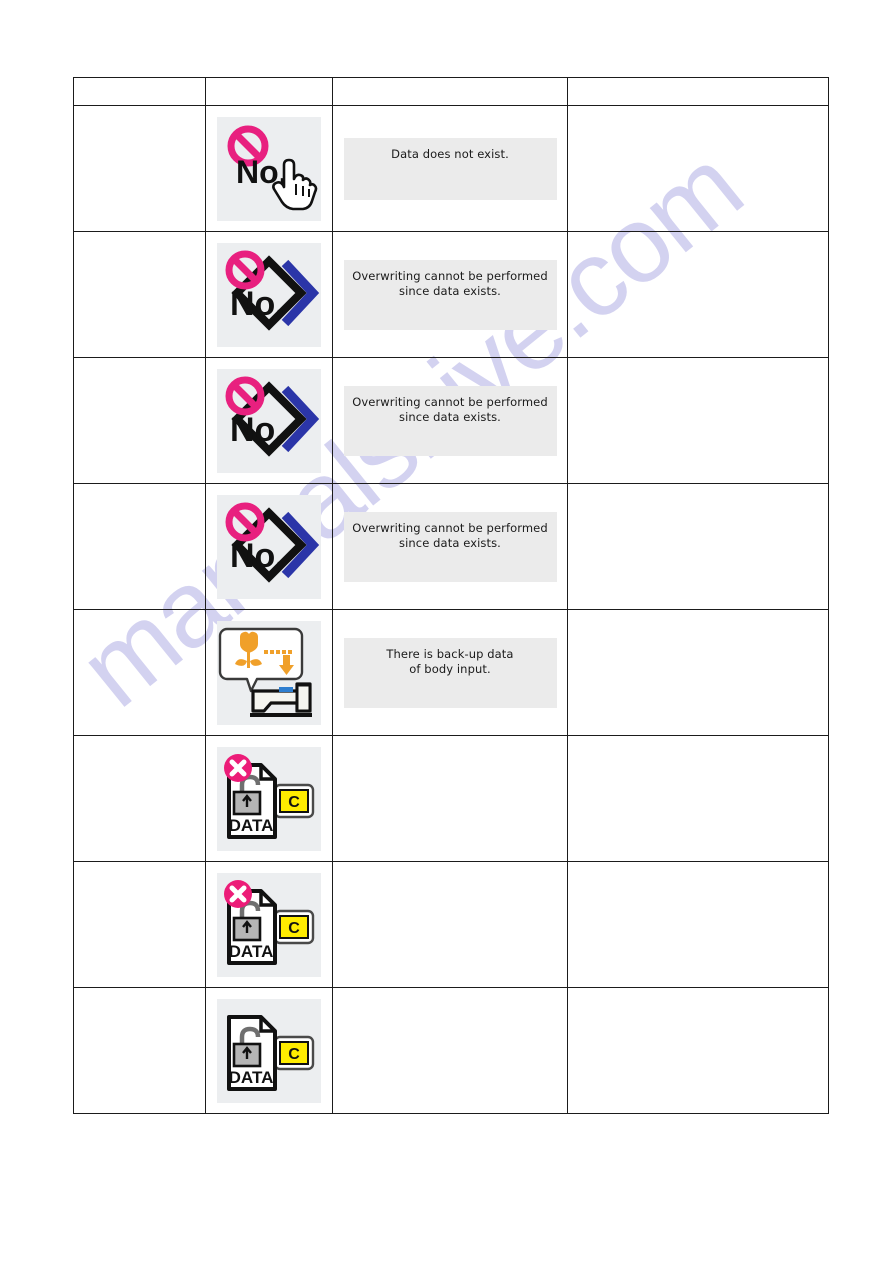 This screenshot has height=1263, width=893. Describe the element at coordinates (698, 91) in the screenshot. I see `header-cell-description` at that location.